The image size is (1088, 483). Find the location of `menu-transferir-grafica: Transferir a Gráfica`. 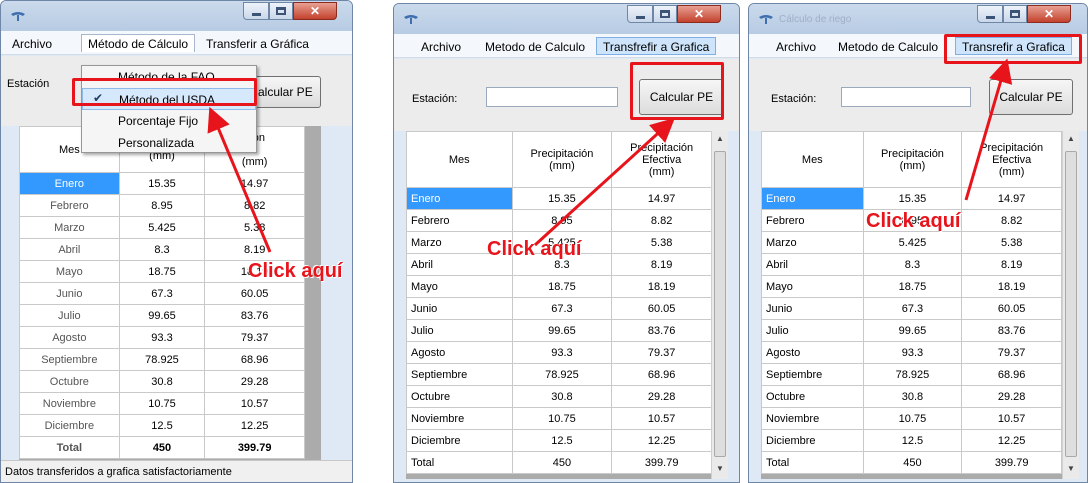

menu-transferir-grafica: Transferir a Gráfica is located at coordinates (257, 43).